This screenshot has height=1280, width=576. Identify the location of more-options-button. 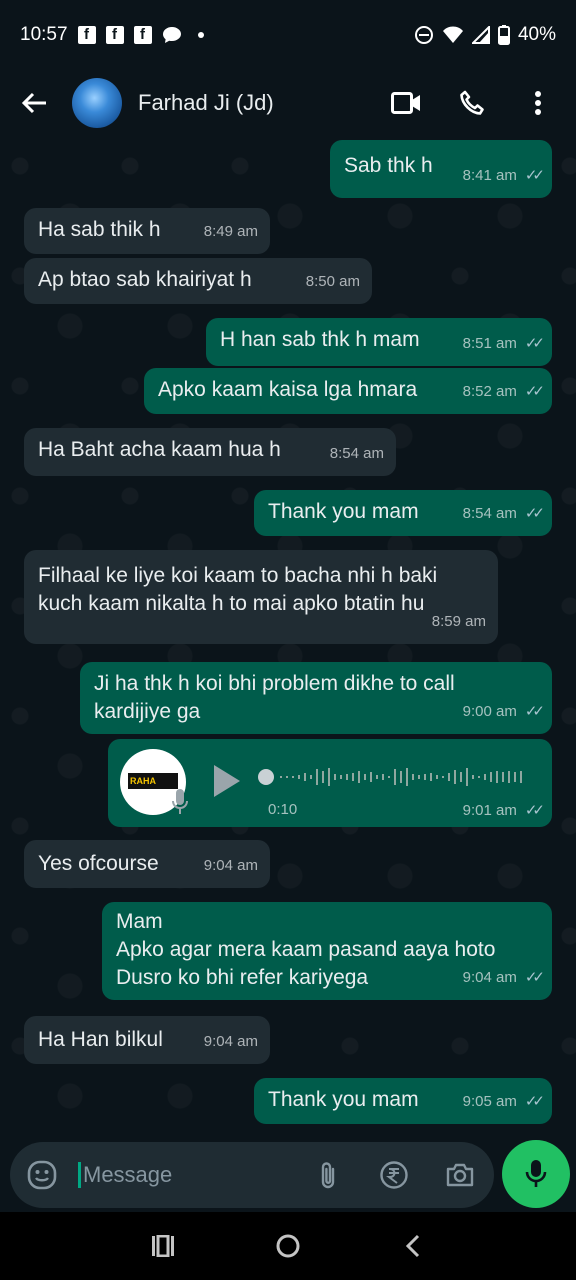
(538, 103).